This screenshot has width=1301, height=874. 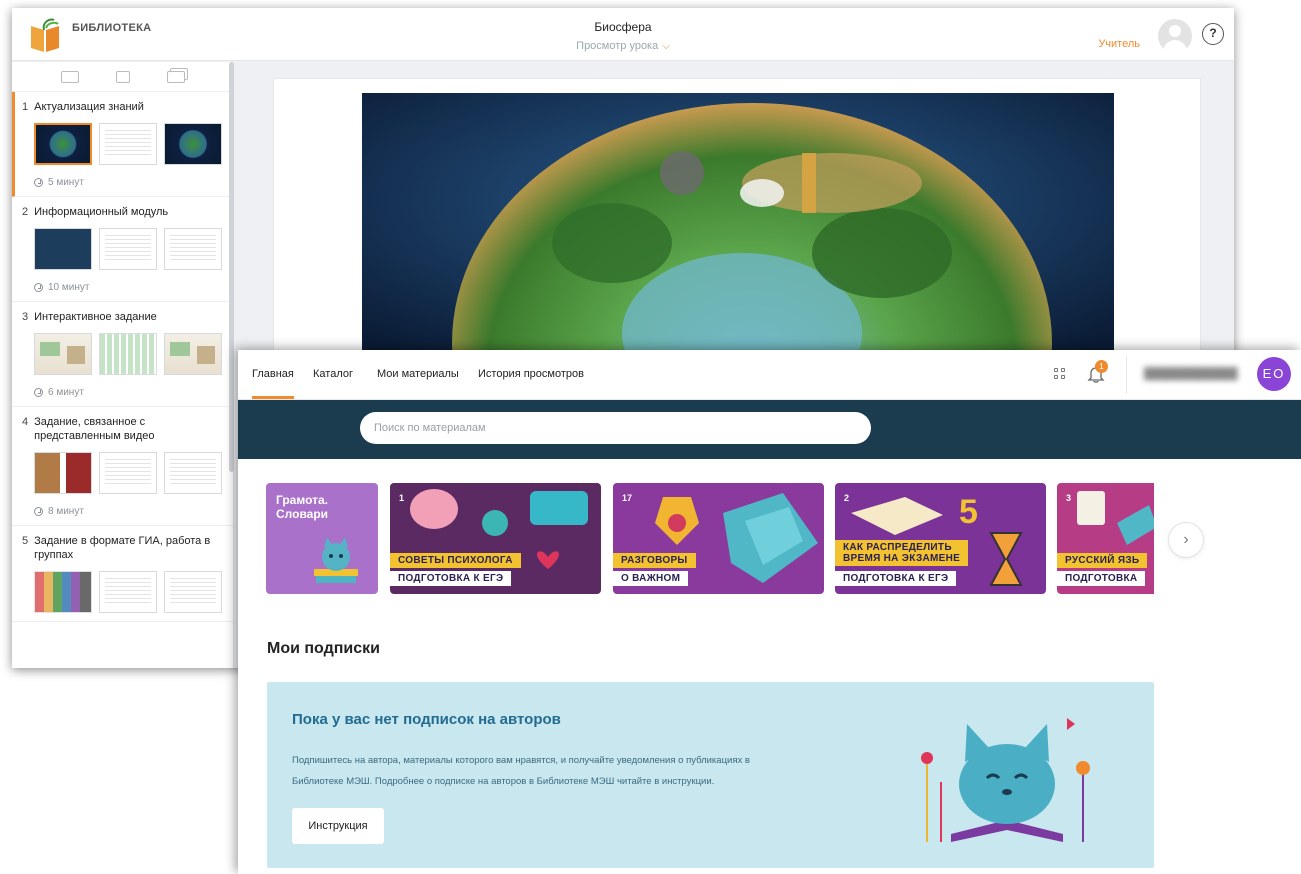 I want to click on lesson-block-5: 5 Задание в формате ГИА, работа в группах, so click(x=122, y=574).